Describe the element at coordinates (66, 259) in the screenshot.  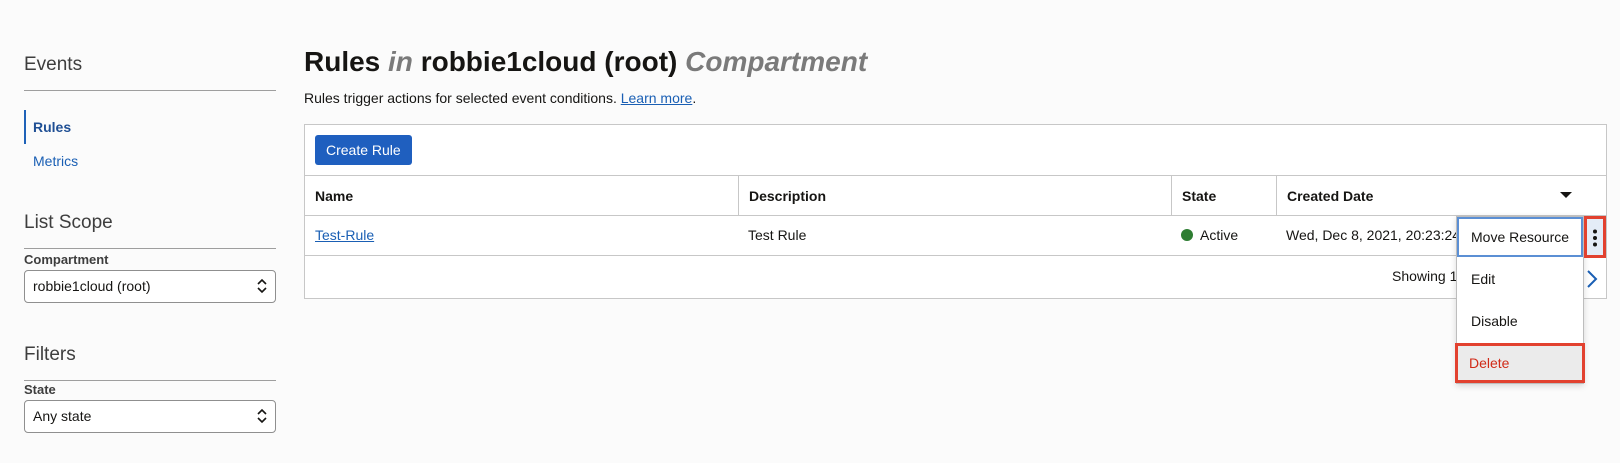
I see `compartment-label: Compartment` at that location.